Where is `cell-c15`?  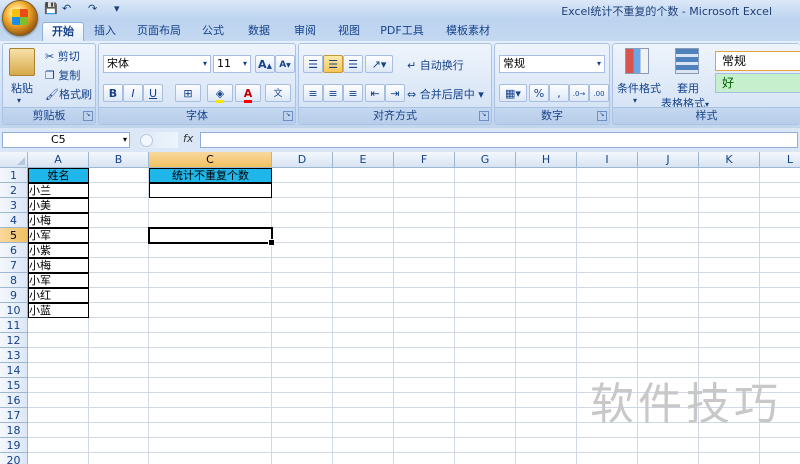 cell-c15 is located at coordinates (210, 385).